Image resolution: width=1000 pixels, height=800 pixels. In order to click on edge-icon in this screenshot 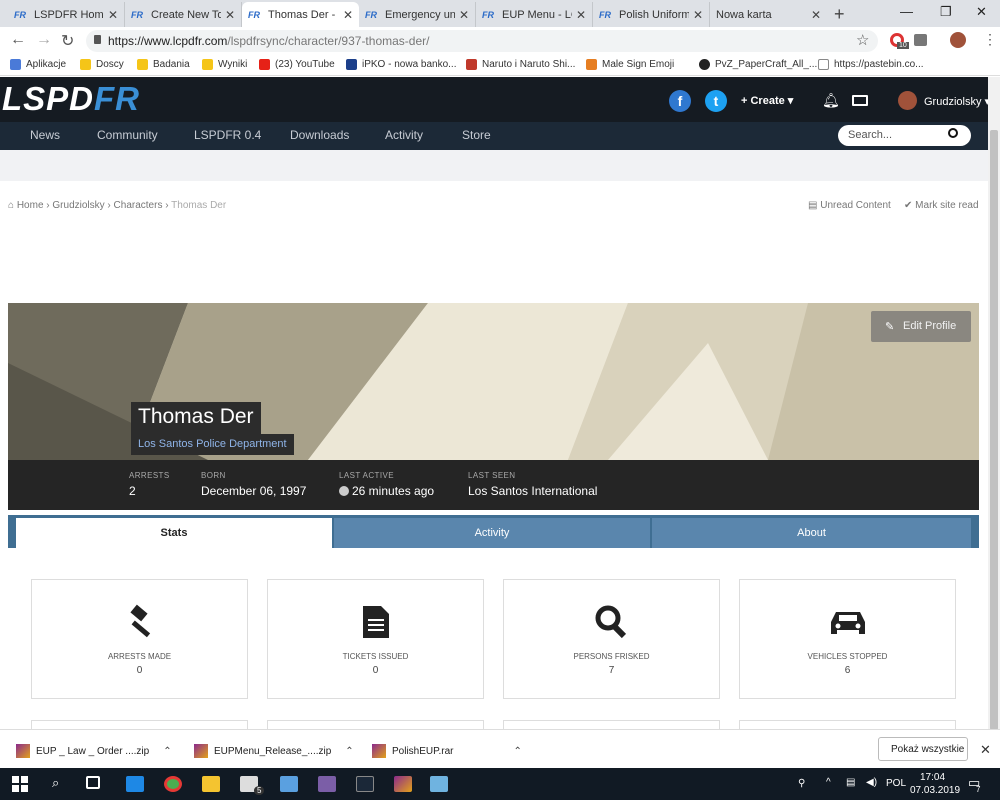, I will do `click(135, 784)`.